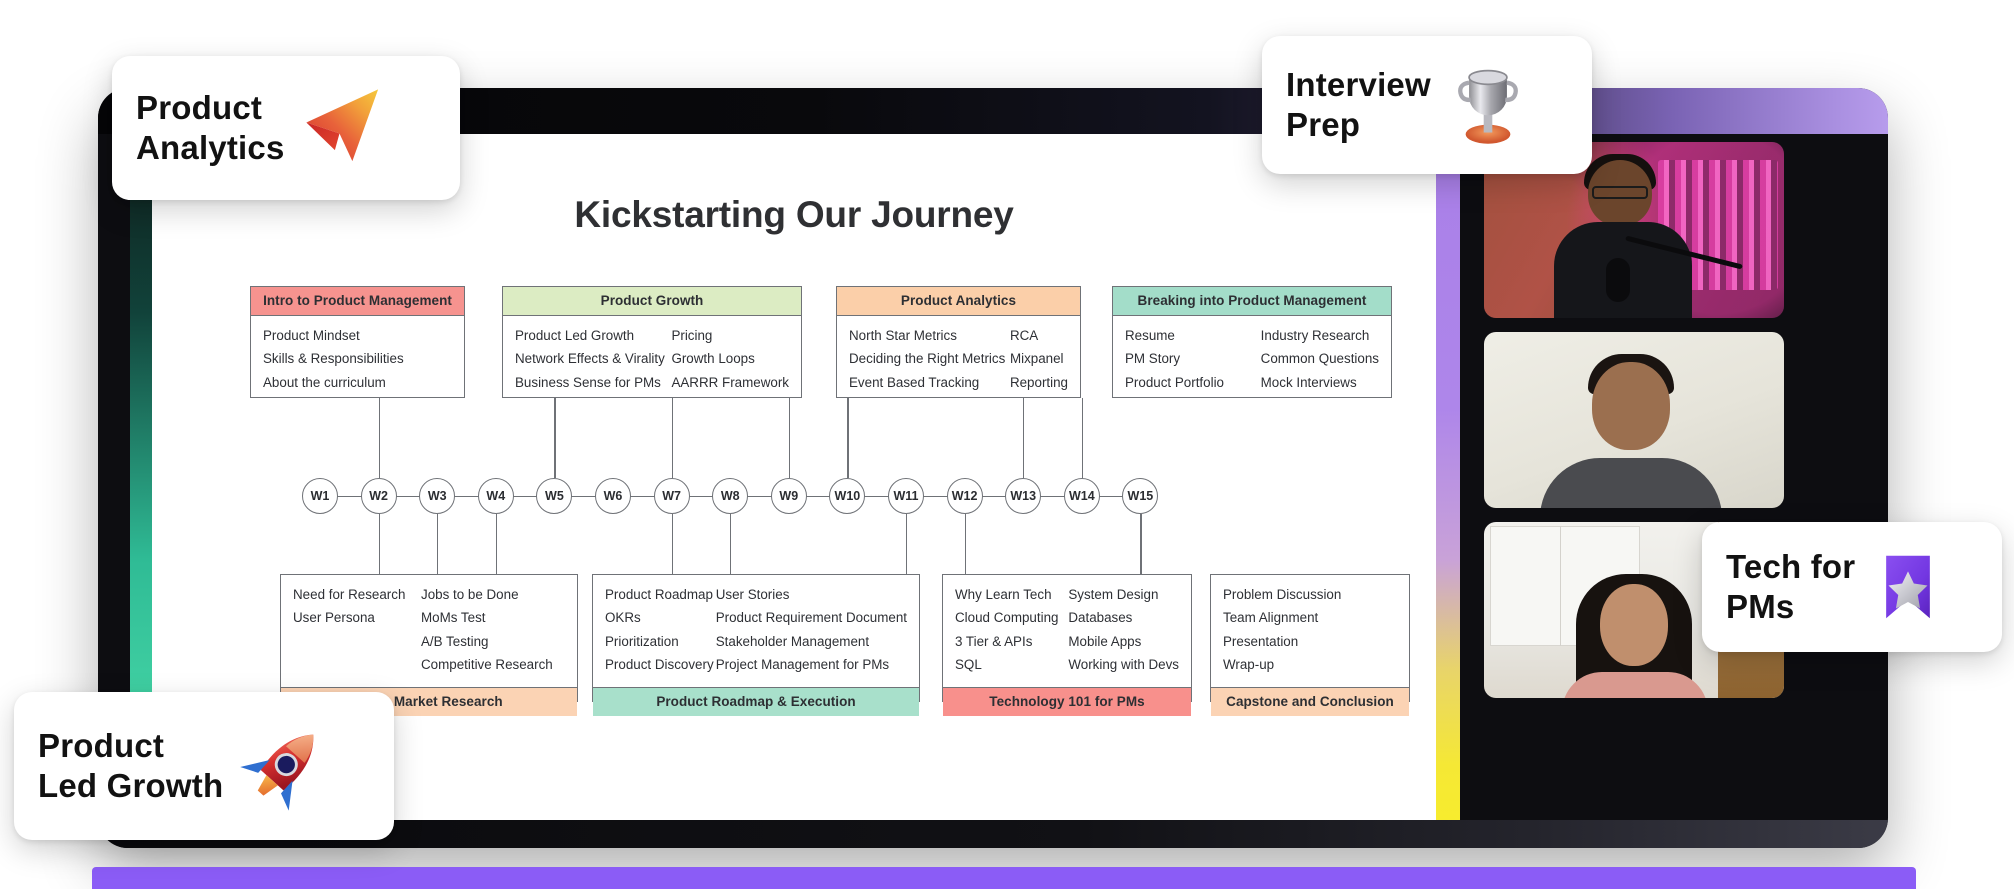  Describe the element at coordinates (623, 618) in the screenshot. I see `module-topic: OKRs` at that location.